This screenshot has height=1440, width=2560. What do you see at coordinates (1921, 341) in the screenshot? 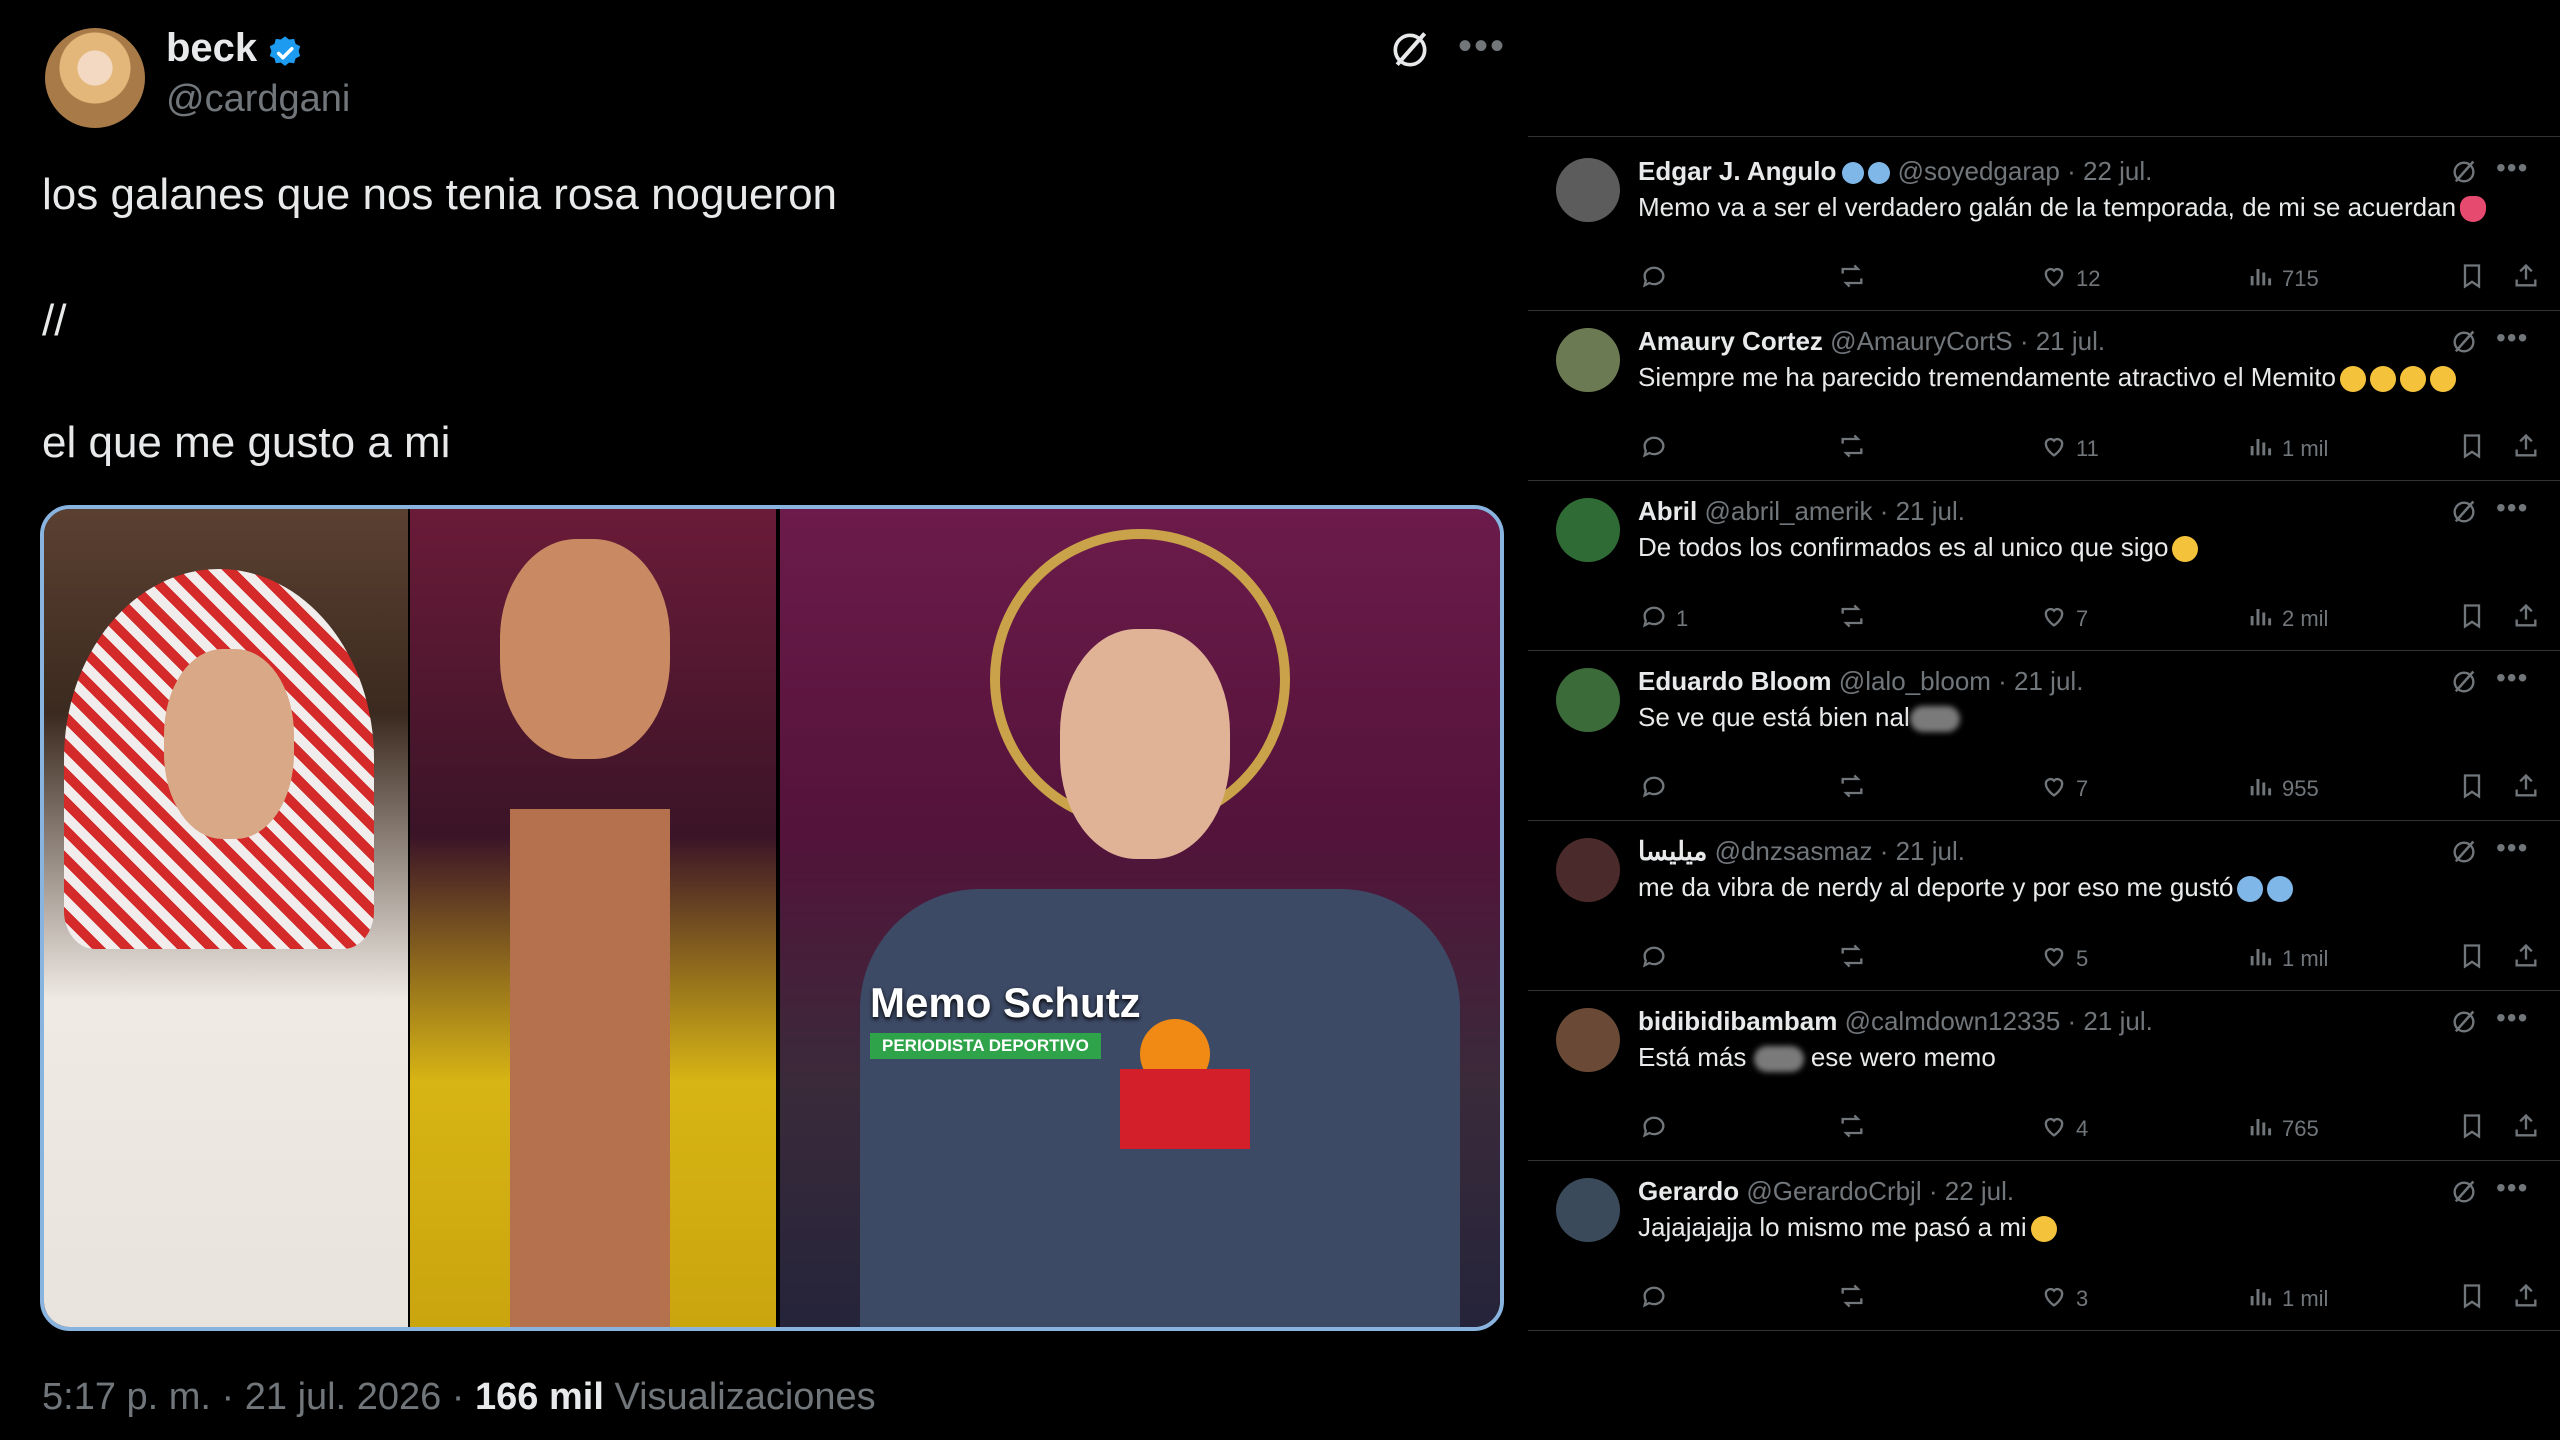
I see `reply-author-handle: @AmauryCortS` at bounding box center [1921, 341].